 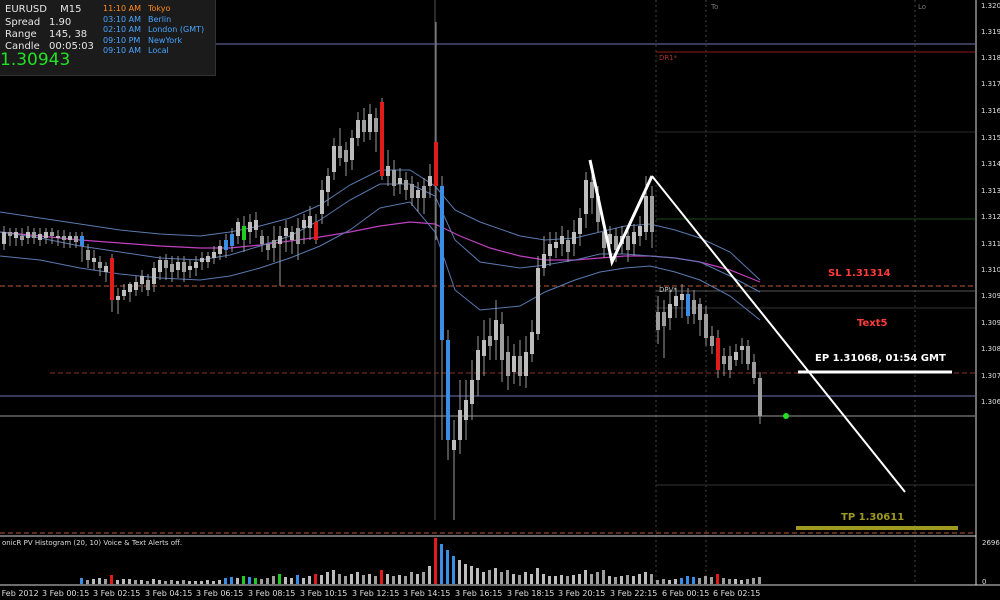 What do you see at coordinates (990, 6) in the screenshot?
I see `price-axis-label: 1.320` at bounding box center [990, 6].